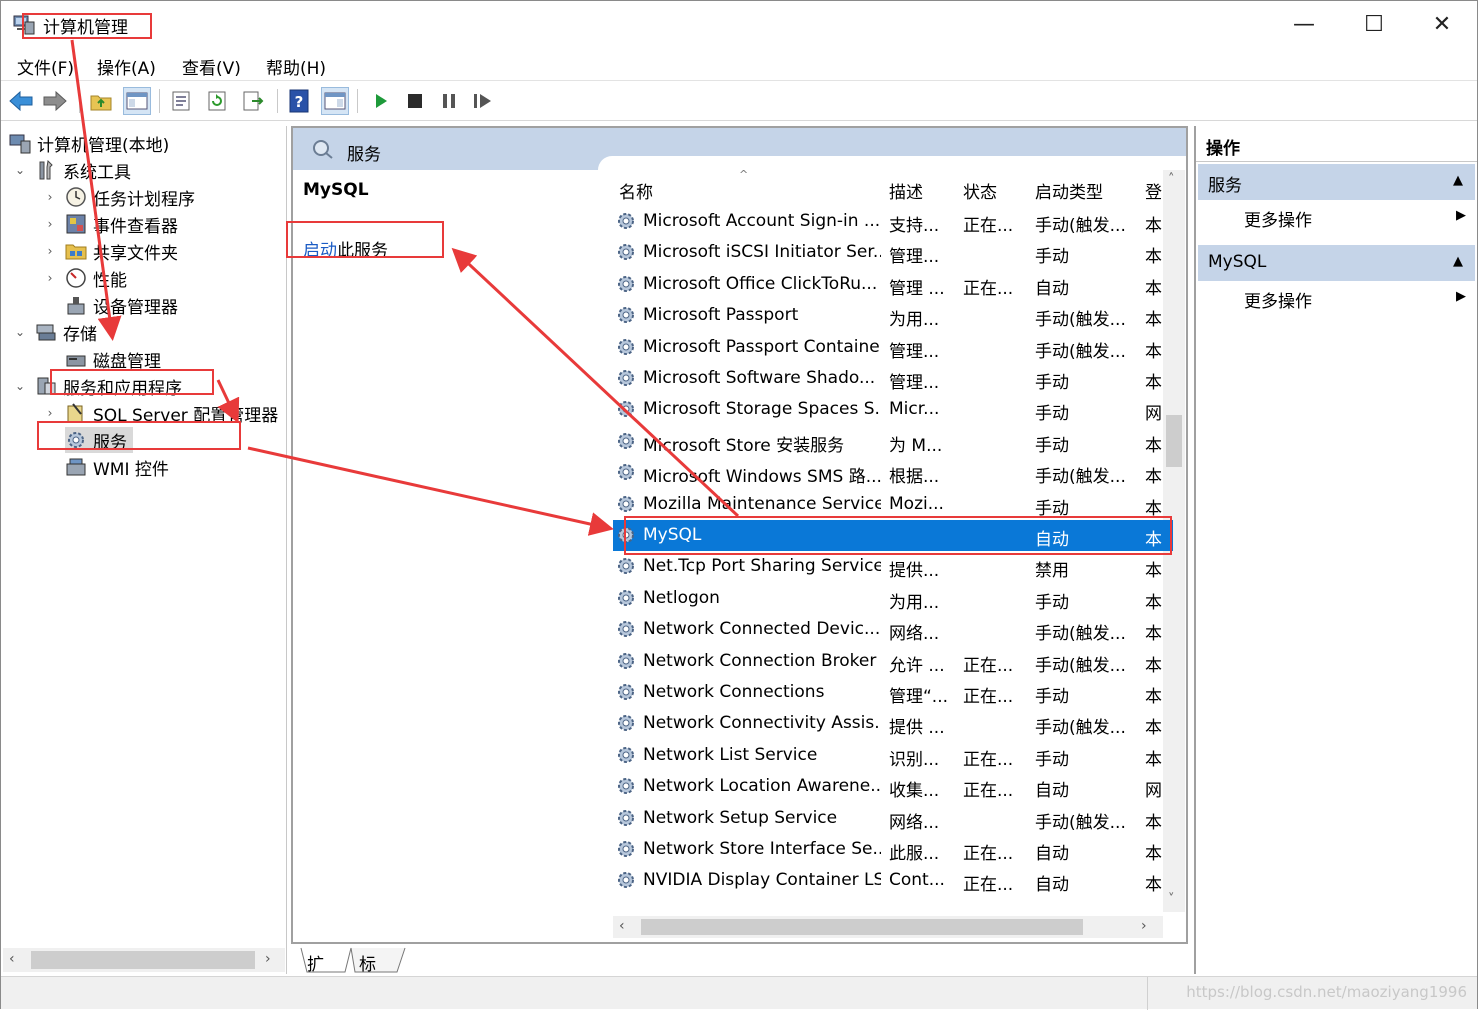  I want to click on refresh-button, so click(217, 101).